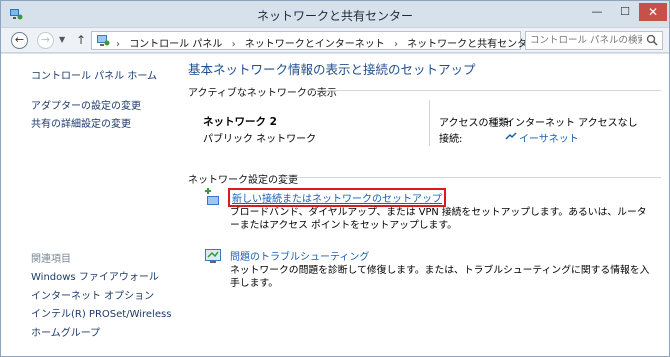 Image resolution: width=670 pixels, height=357 pixels. What do you see at coordinates (586, 40) in the screenshot?
I see `search-input` at bounding box center [586, 40].